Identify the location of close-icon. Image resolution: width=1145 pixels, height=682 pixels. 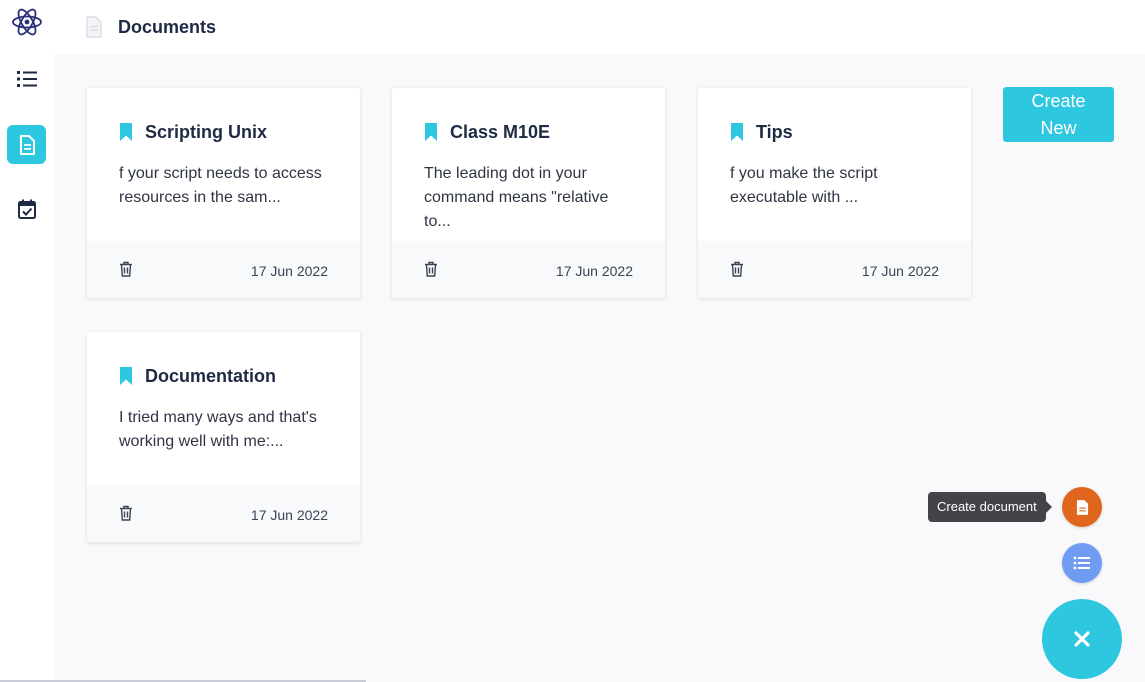
(1082, 639).